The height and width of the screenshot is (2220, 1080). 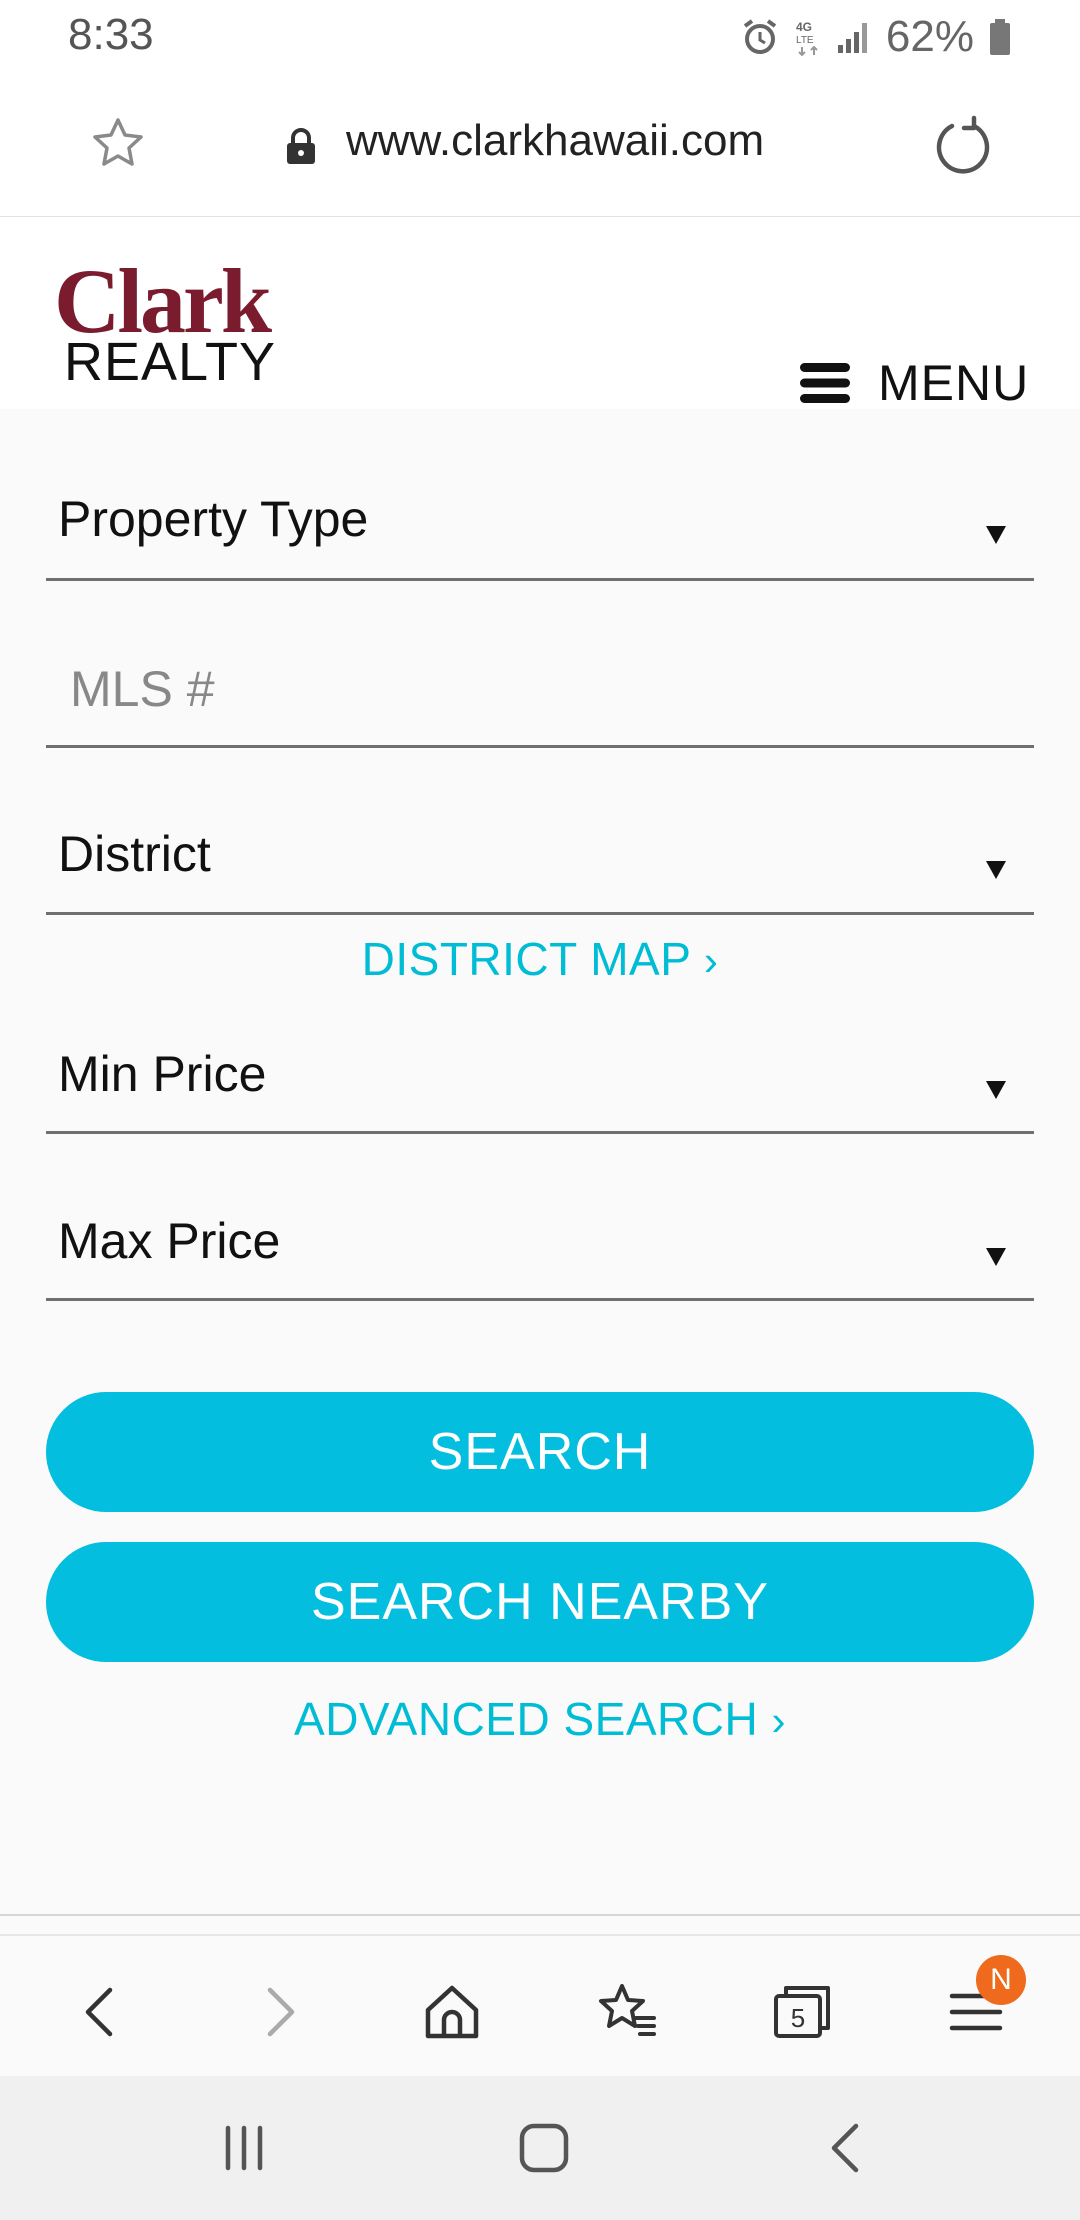 What do you see at coordinates (540, 860) in the screenshot?
I see `district-select: District` at bounding box center [540, 860].